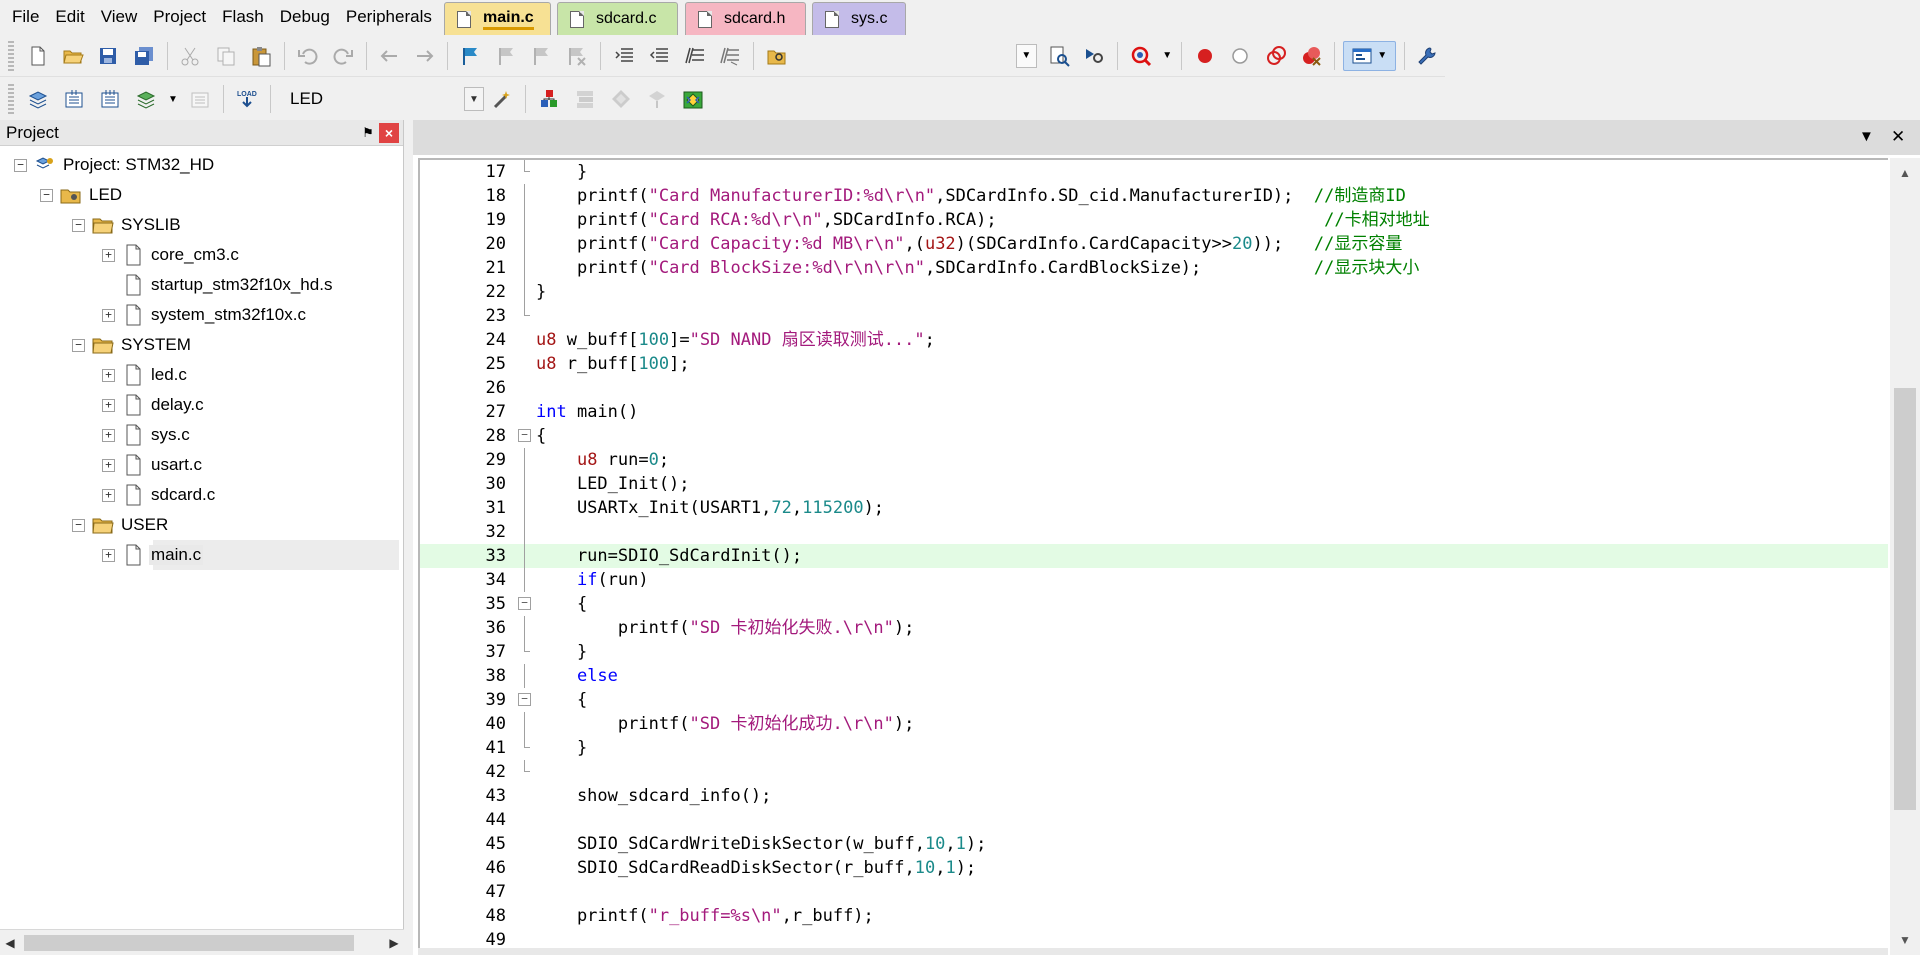  Describe the element at coordinates (179, 16) in the screenshot. I see `menu-project: Project` at that location.